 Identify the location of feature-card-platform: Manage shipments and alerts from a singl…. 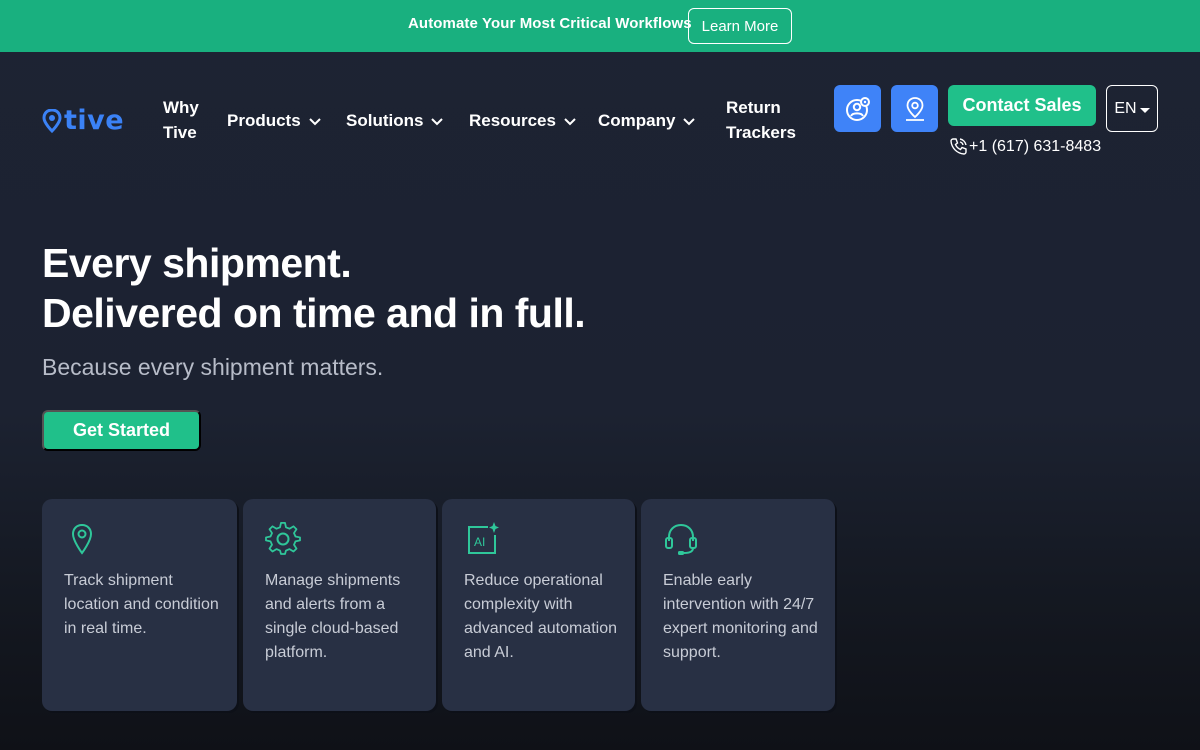
(339, 605).